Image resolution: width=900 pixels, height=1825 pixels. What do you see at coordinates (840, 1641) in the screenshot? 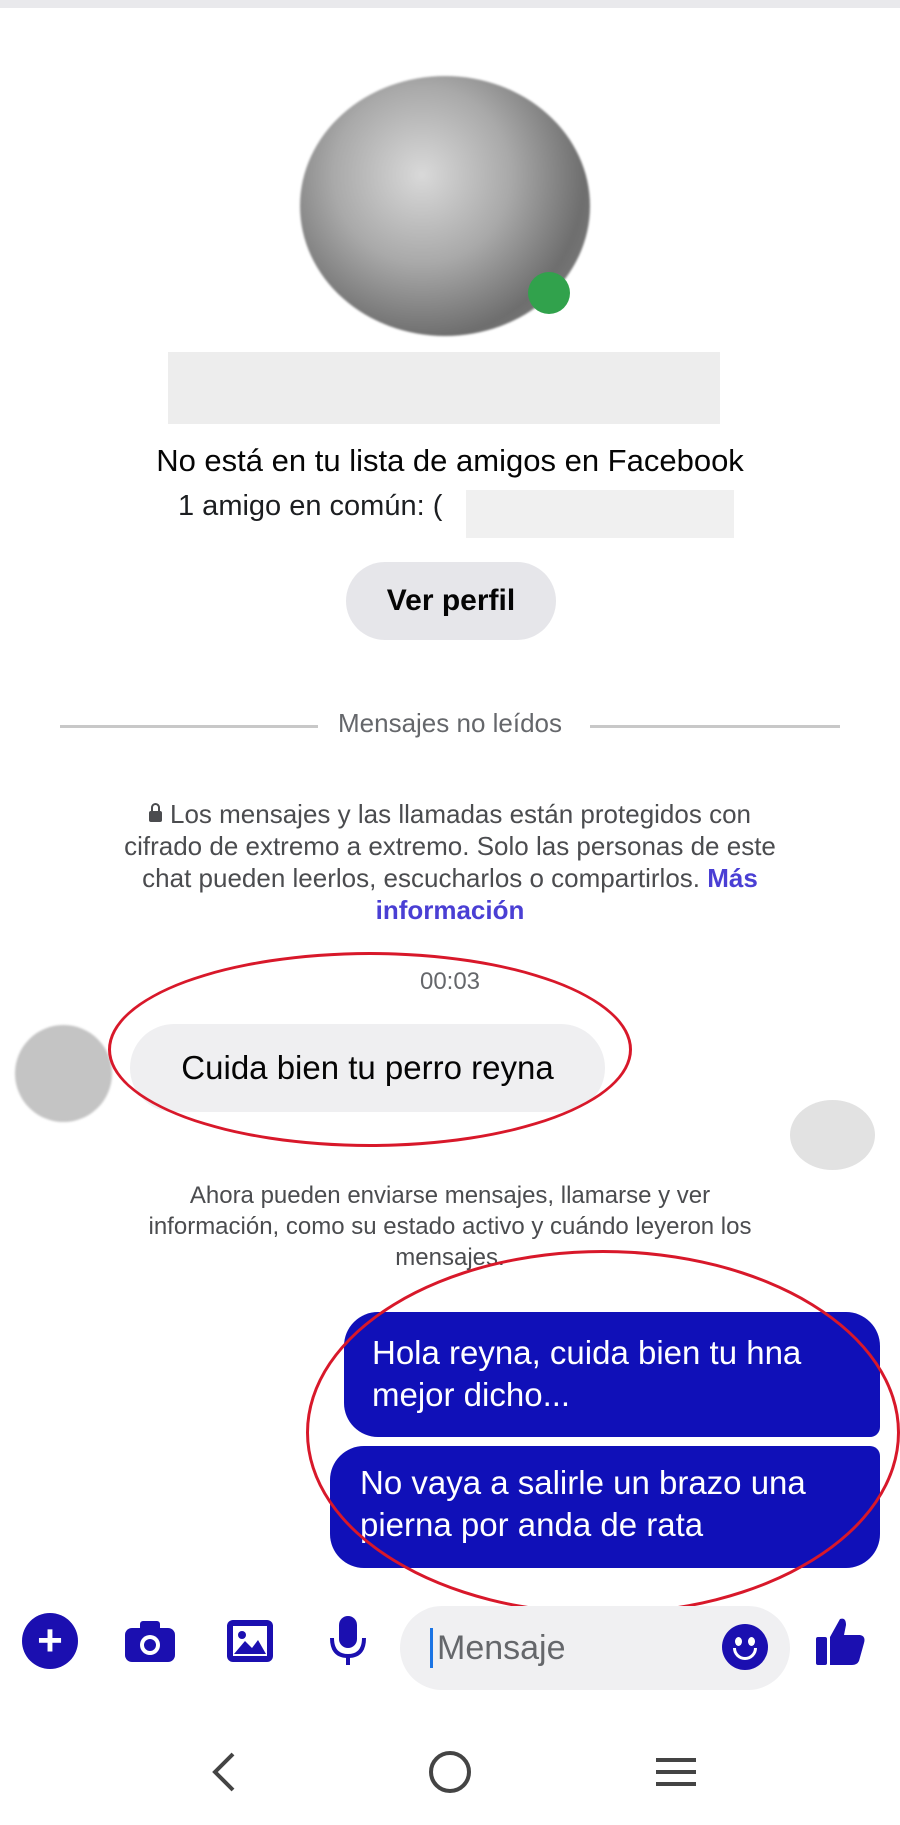
I see `thumbs-up-icon` at bounding box center [840, 1641].